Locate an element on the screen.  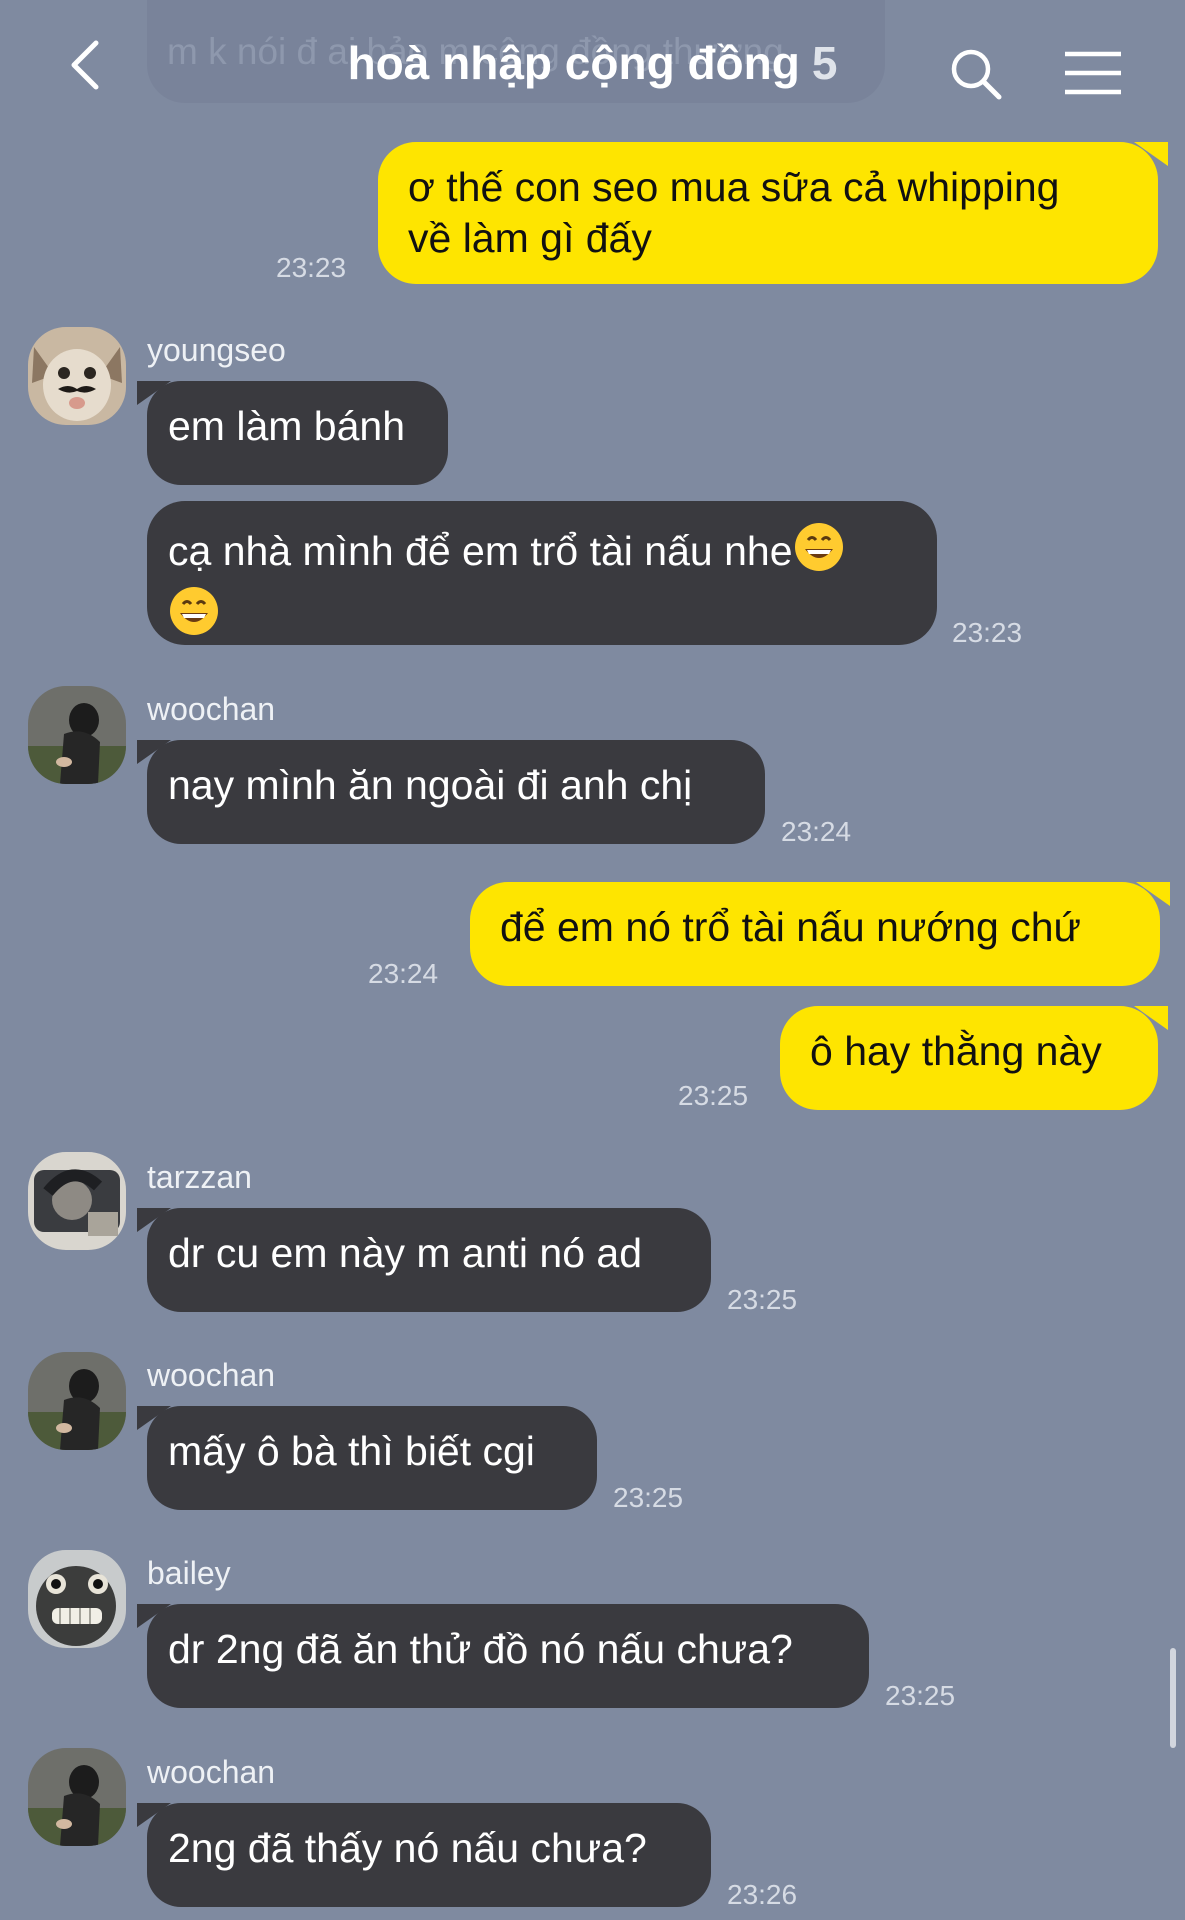
search-button is located at coordinates (976, 74).